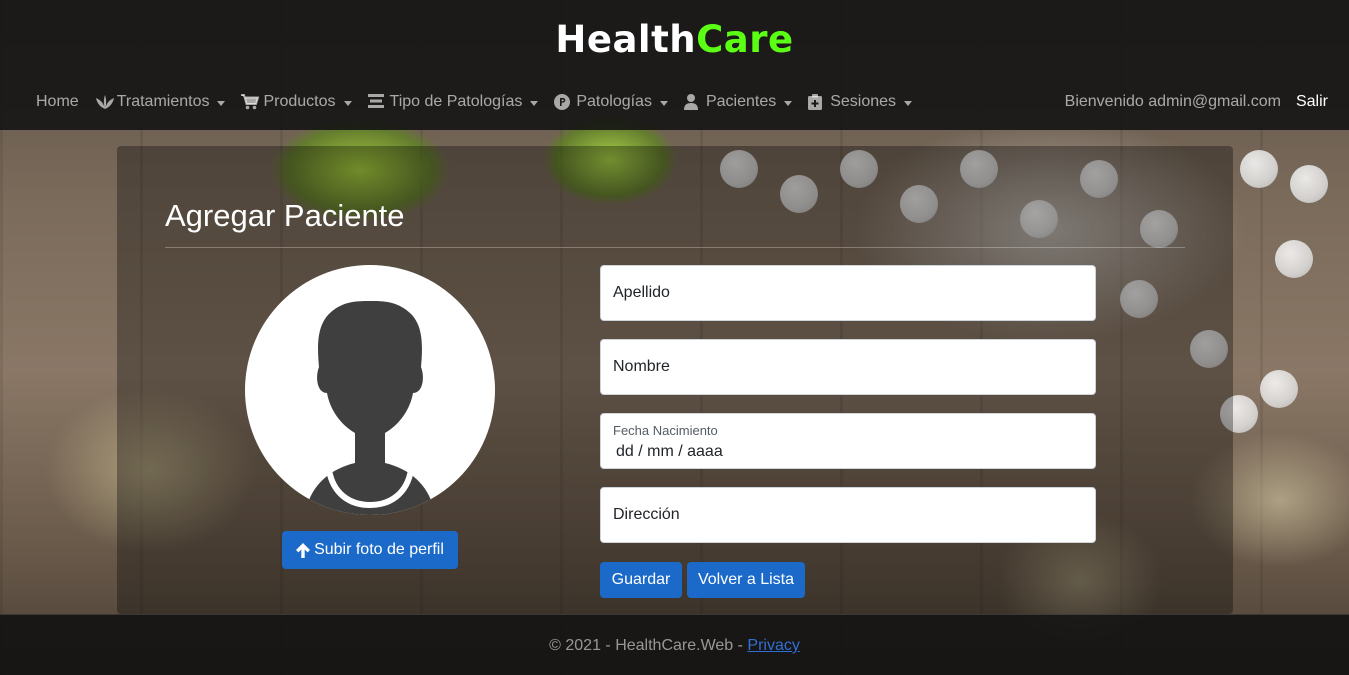 This screenshot has height=675, width=1349. Describe the element at coordinates (1312, 102) in the screenshot. I see `logout-link: Salir` at that location.